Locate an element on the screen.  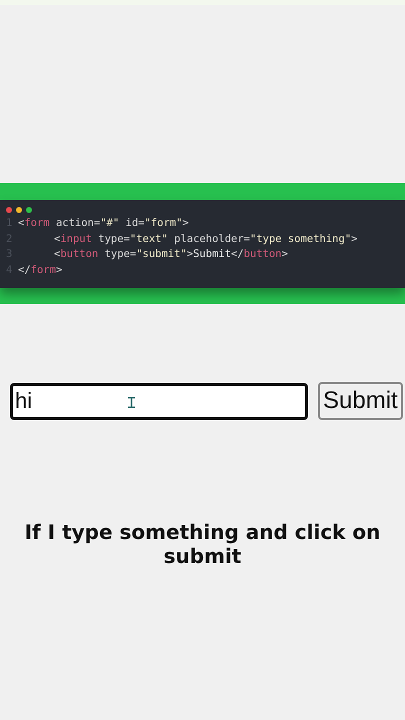
code-line: <form action="#" id="form"> is located at coordinates (103, 223).